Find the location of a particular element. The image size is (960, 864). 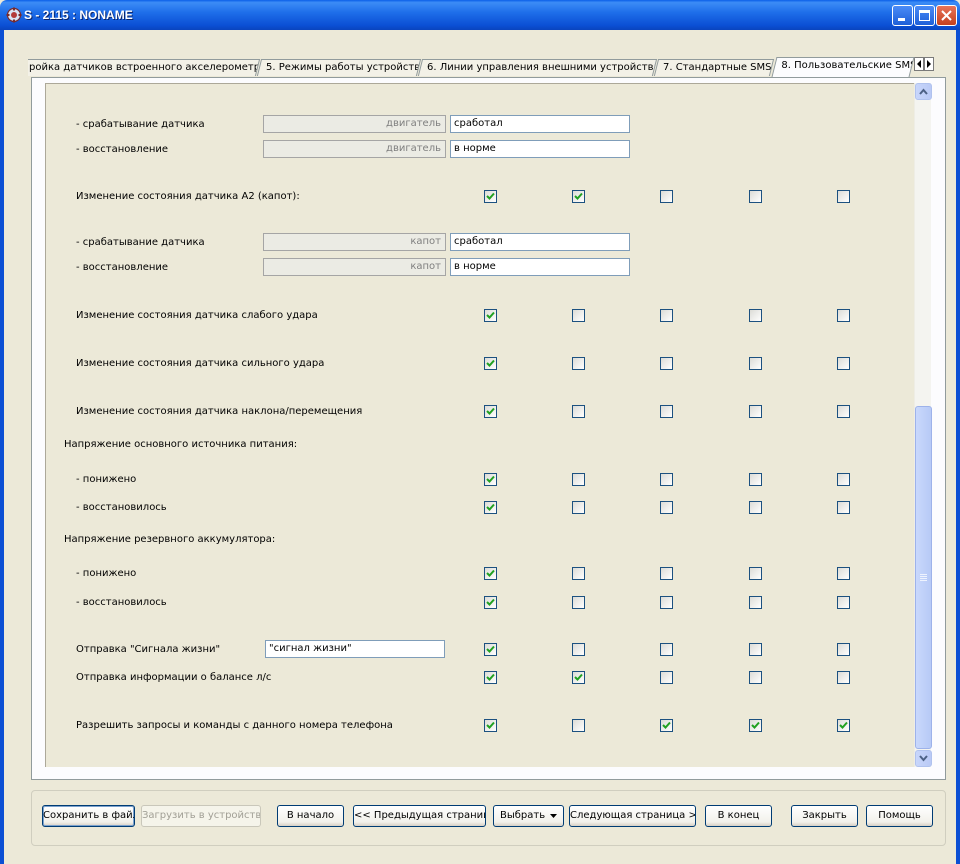

upload-to-device-button: Загрузить в устройство is located at coordinates (201, 816).